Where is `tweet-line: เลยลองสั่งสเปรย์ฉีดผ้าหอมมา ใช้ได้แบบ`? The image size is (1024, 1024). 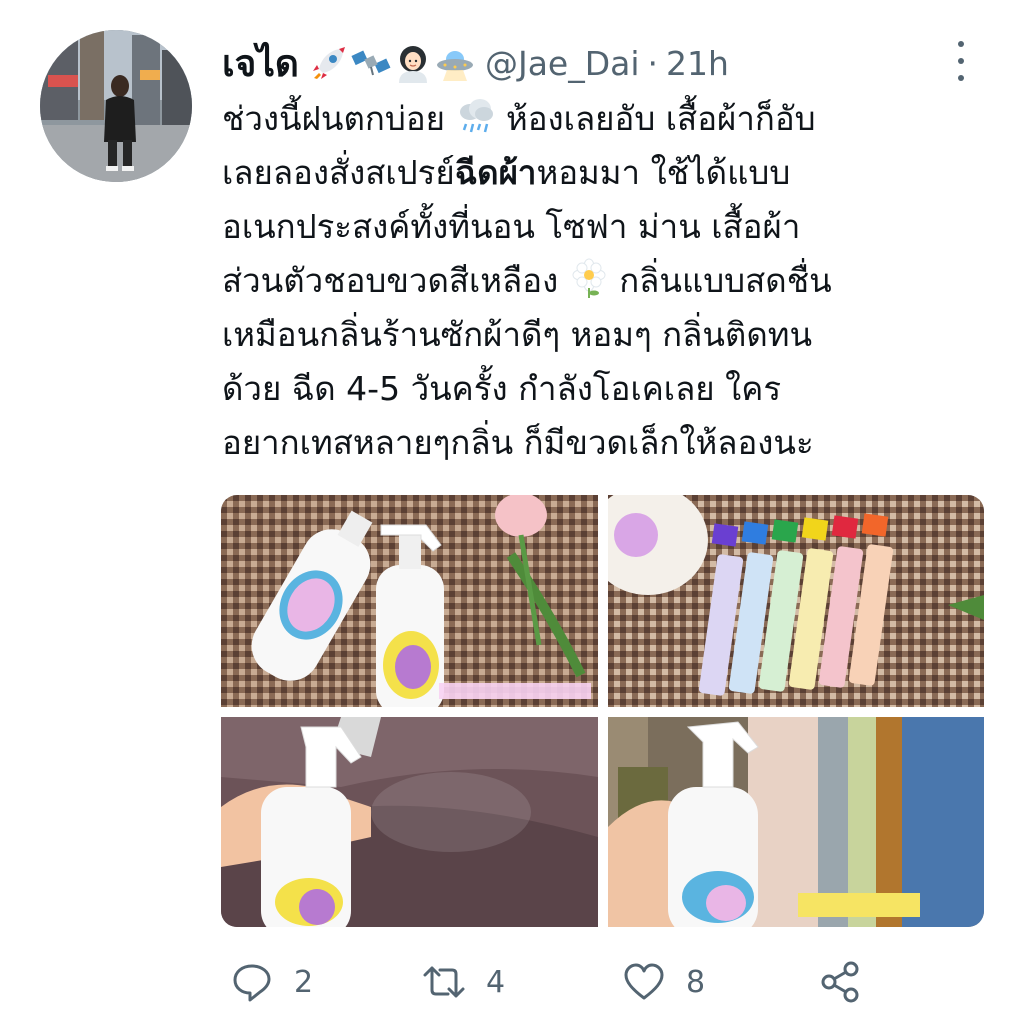
tweet-line: เลยลองสั่งสเปรย์ฉีดผ้าหอมมา ใช้ได้แบบ is located at coordinates (506, 172).